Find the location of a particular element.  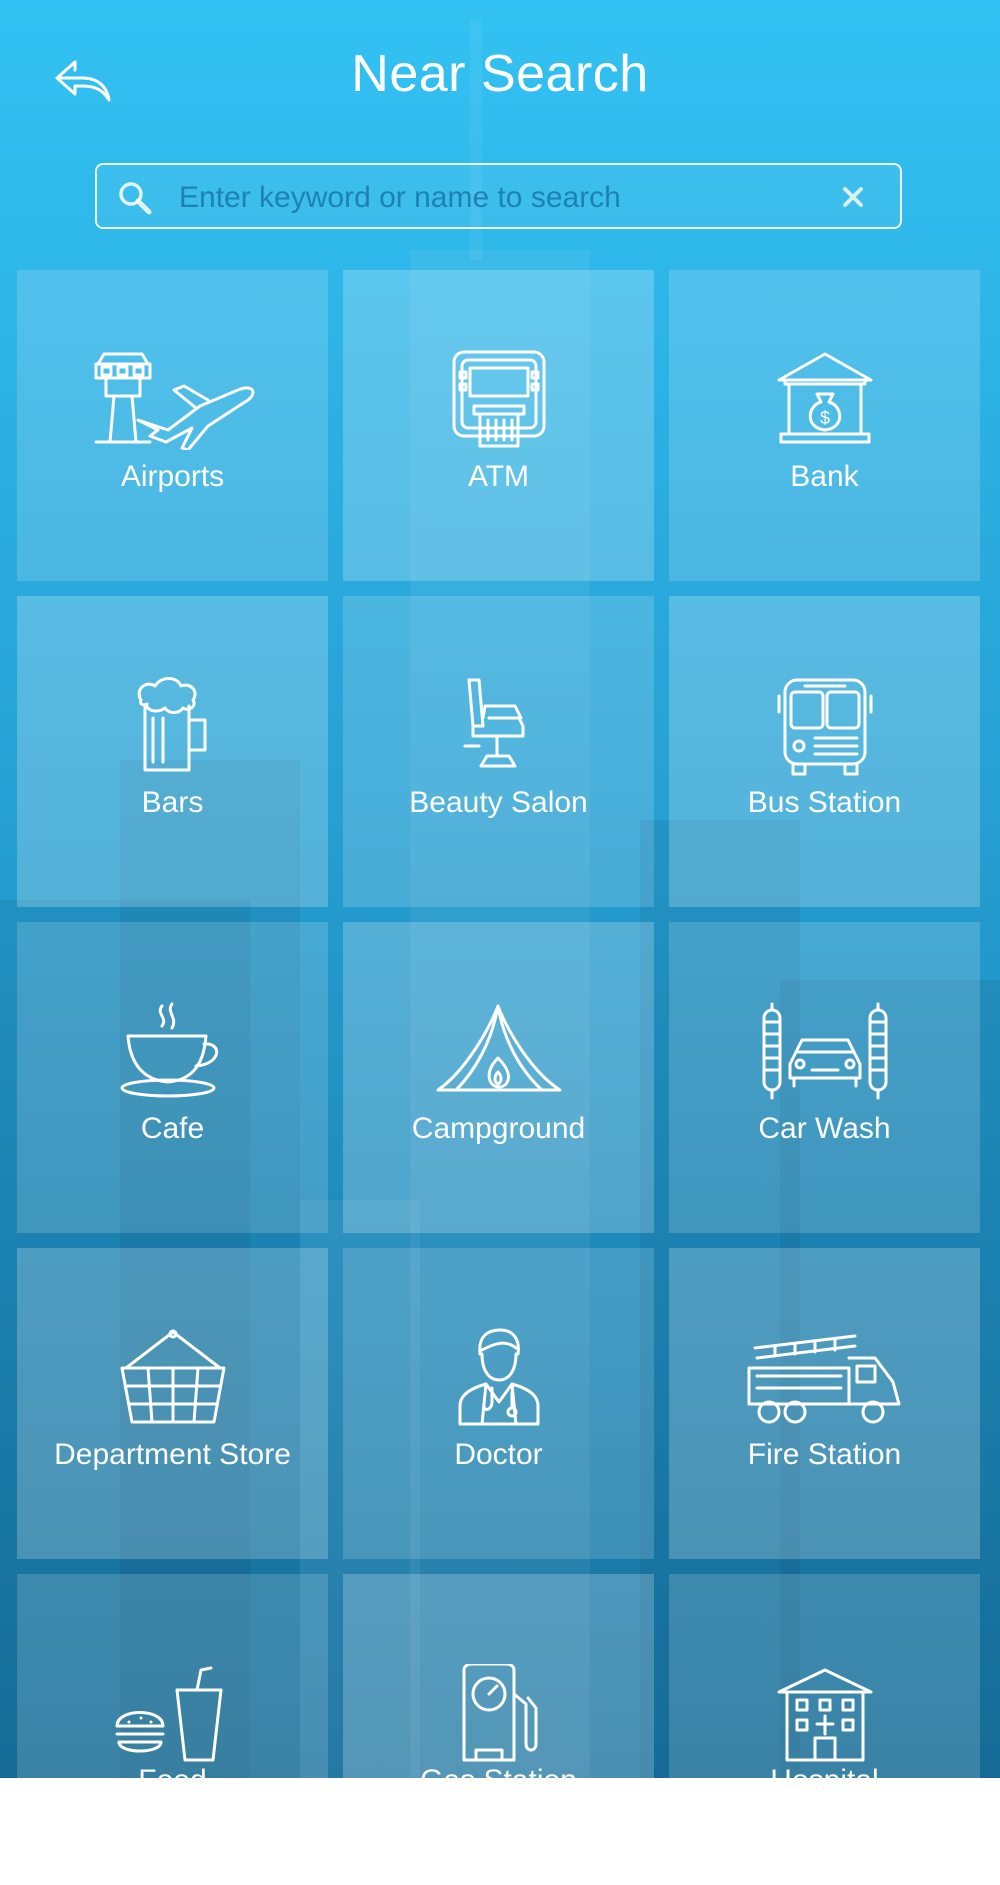

bank-icon: $ is located at coordinates (824, 398).